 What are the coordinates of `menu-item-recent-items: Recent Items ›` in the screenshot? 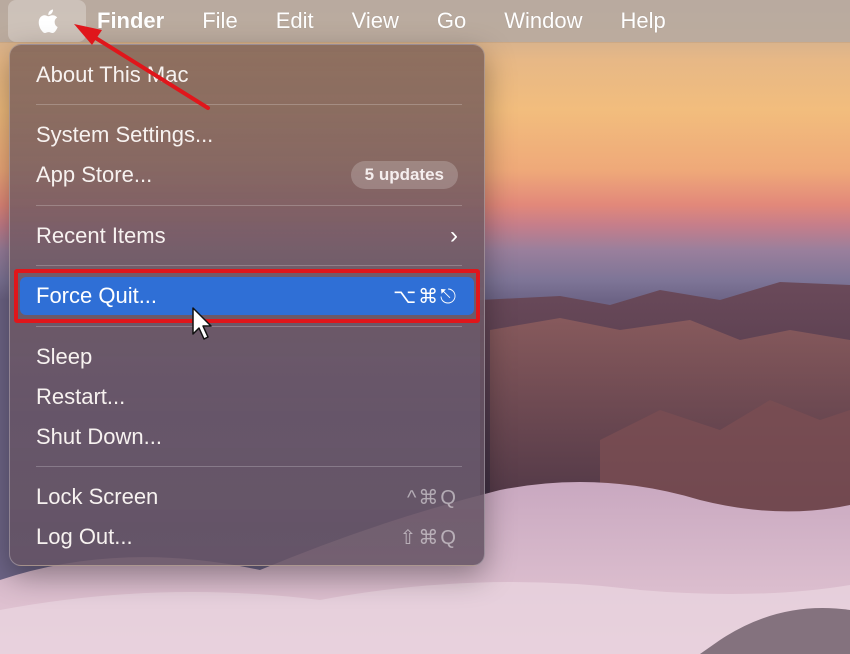 It's located at (247, 236).